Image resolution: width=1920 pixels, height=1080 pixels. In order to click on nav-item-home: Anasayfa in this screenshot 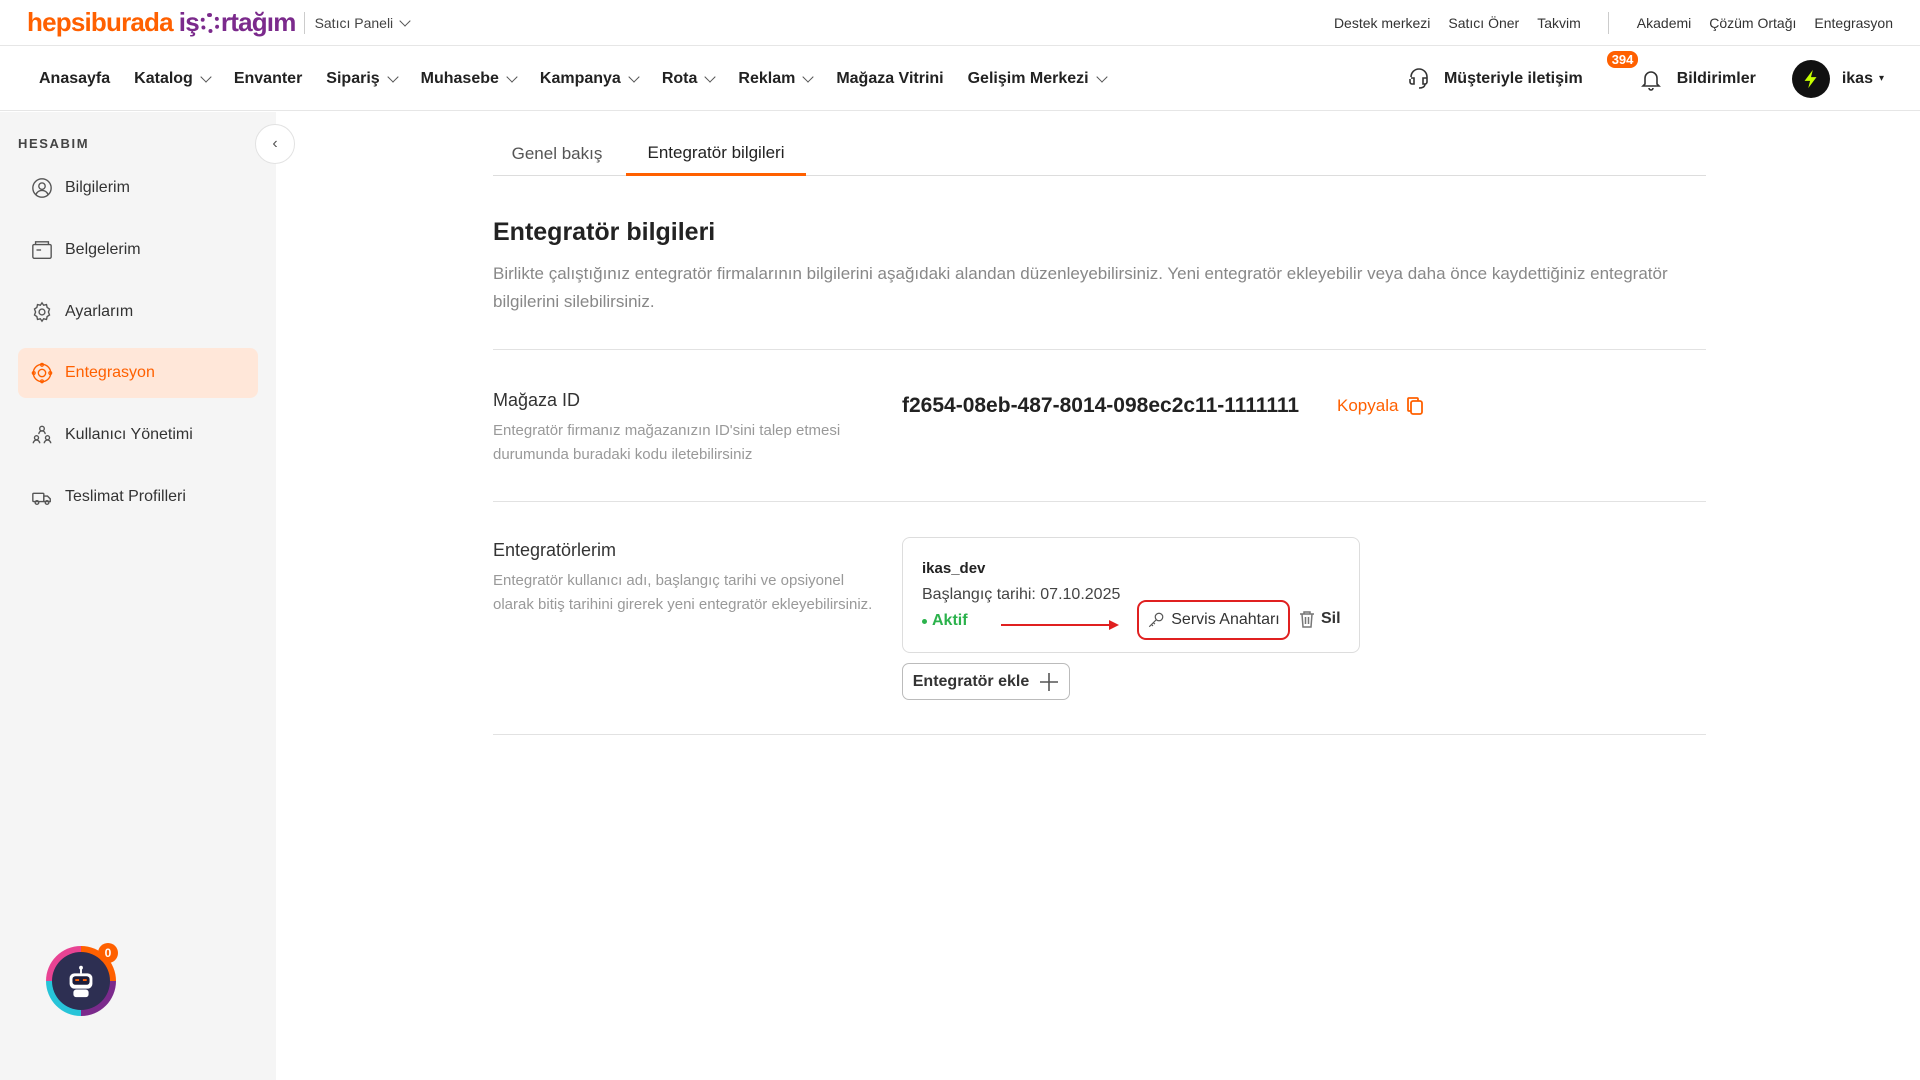, I will do `click(74, 79)`.